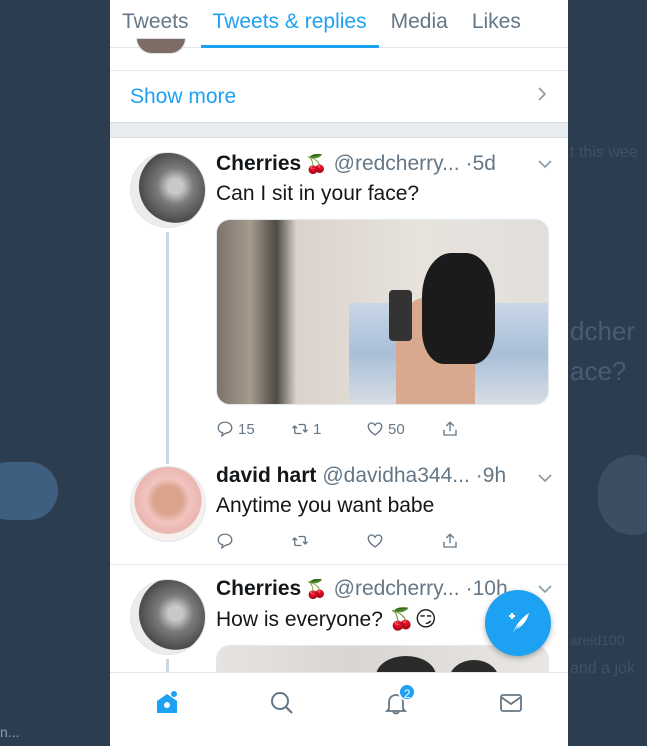 This screenshot has width=647, height=746. I want to click on retweet-count: 1, so click(317, 429).